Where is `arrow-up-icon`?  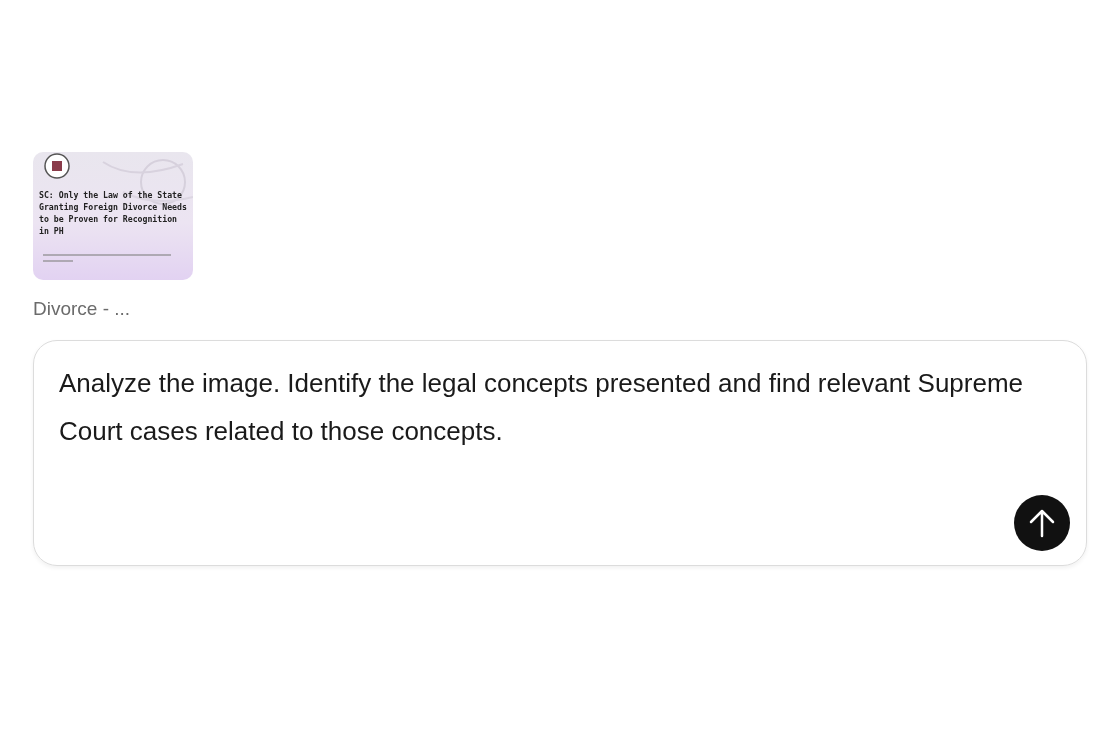
arrow-up-icon is located at coordinates (1042, 523).